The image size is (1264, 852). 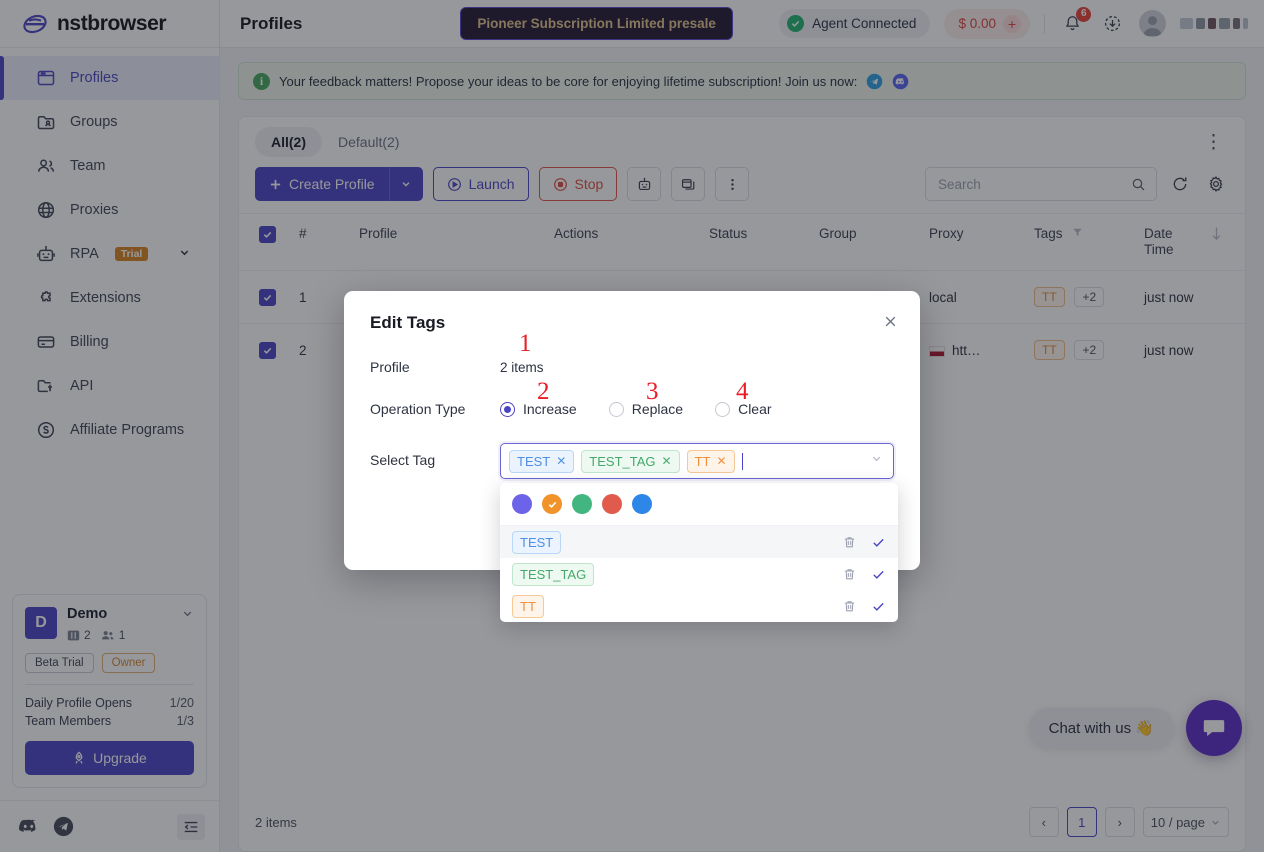 What do you see at coordinates (642, 504) in the screenshot?
I see `swatch-blue` at bounding box center [642, 504].